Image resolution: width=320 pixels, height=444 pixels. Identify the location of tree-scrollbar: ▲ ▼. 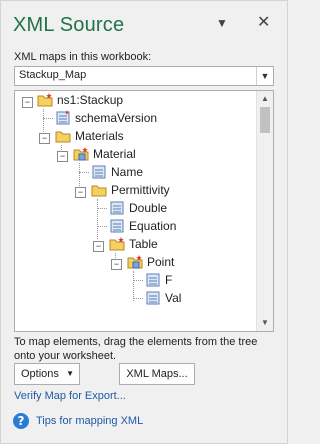
(264, 211).